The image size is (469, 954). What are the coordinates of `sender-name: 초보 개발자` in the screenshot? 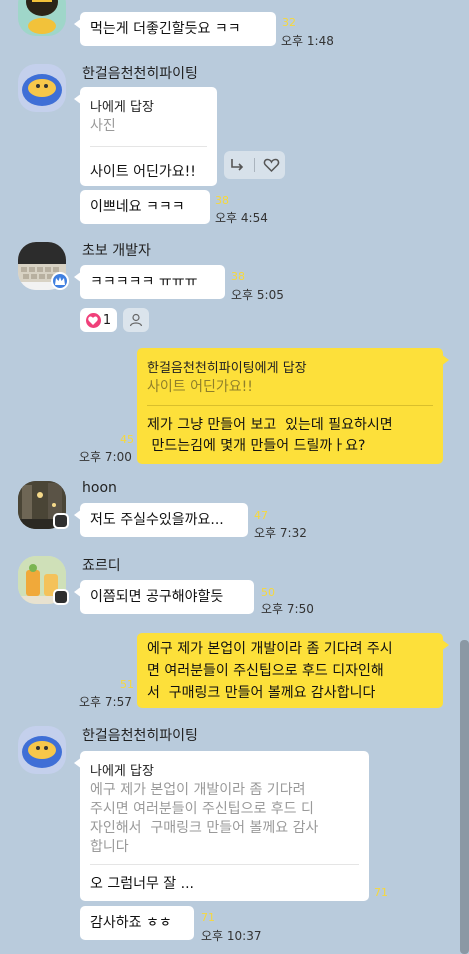 It's located at (116, 251).